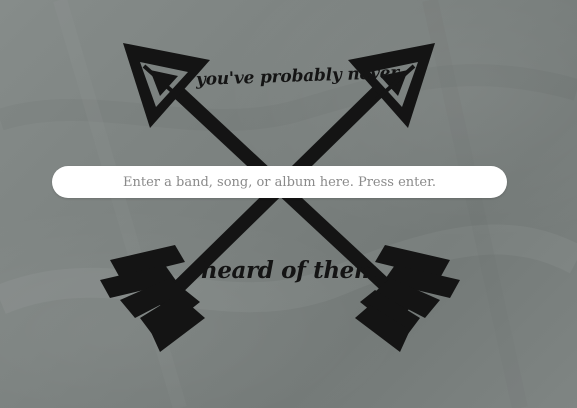  I want to click on search-bar, so click(279, 182).